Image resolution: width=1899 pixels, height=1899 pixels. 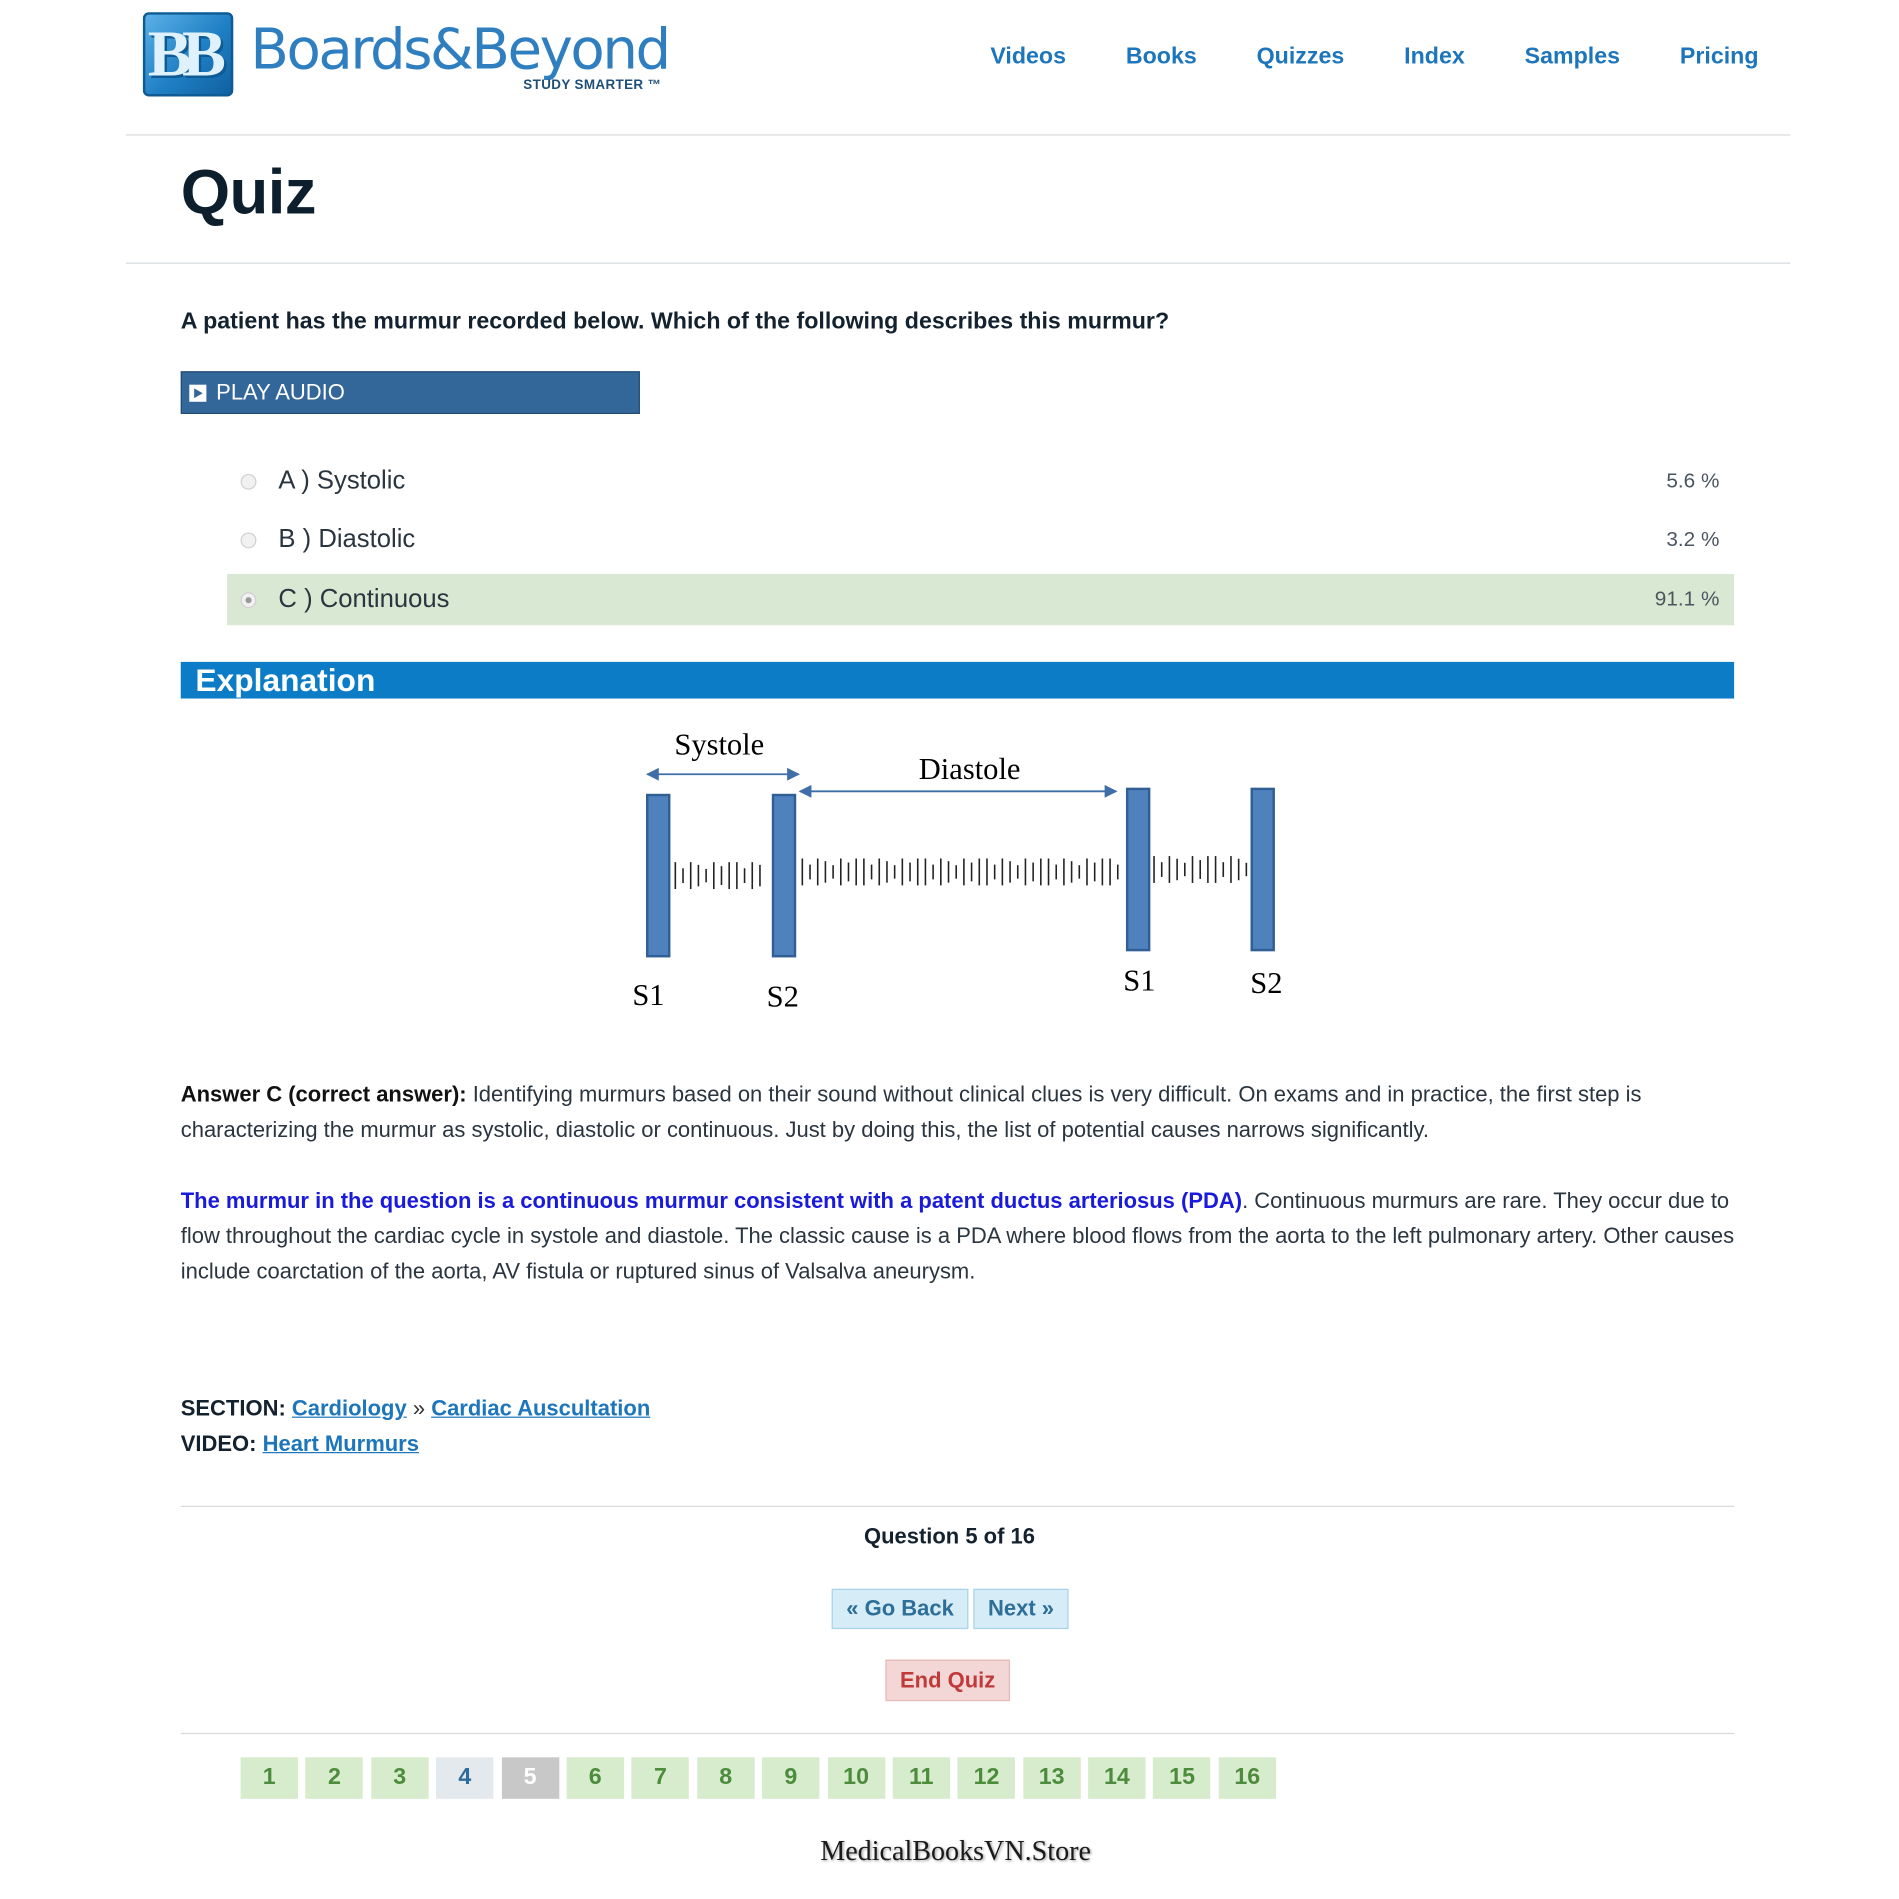 I want to click on nav-index: Index, so click(x=1434, y=57).